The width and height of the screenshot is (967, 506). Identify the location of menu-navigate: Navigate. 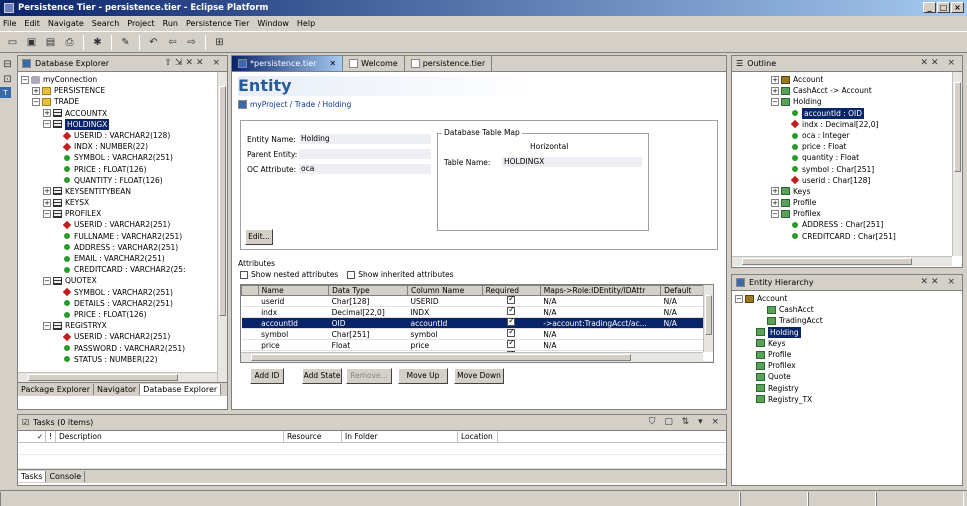
(66, 23).